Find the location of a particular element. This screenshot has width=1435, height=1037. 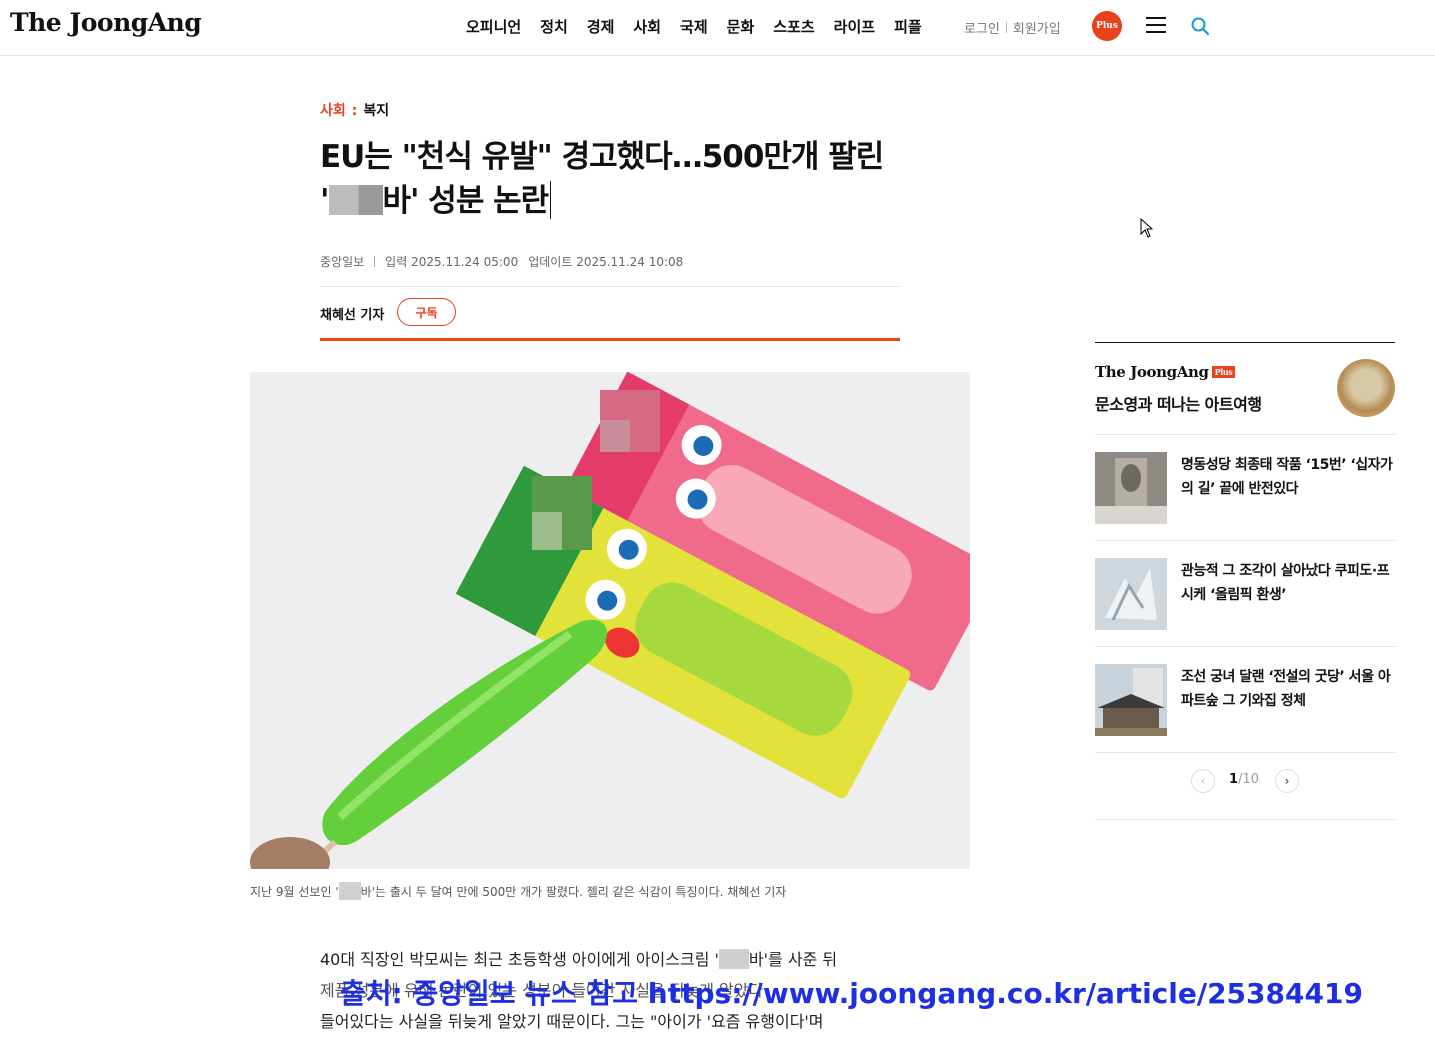

page-indicator: 1/10 is located at coordinates (1244, 779).